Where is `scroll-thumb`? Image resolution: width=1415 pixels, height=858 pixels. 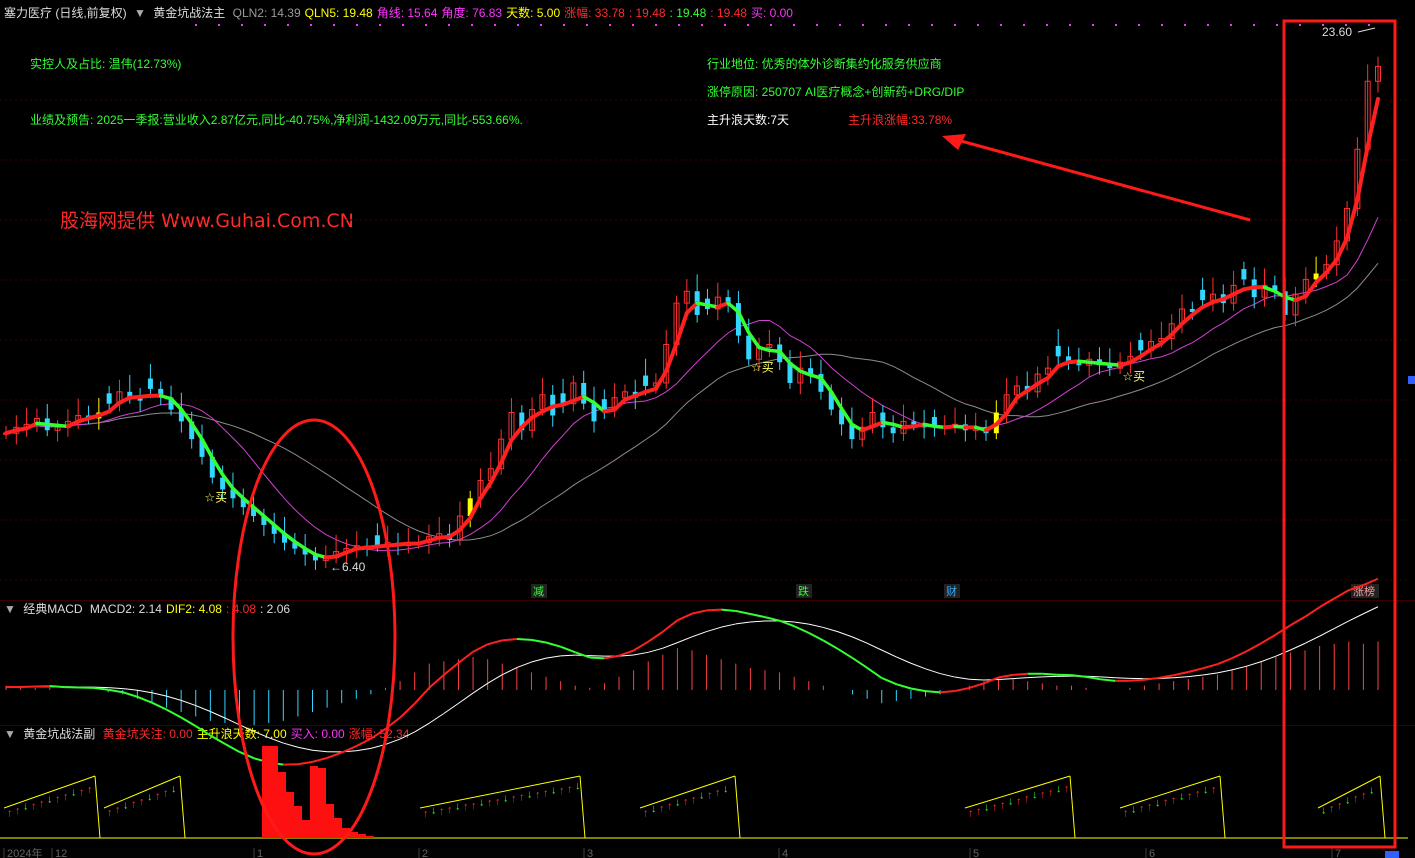 scroll-thumb is located at coordinates (1392, 854).